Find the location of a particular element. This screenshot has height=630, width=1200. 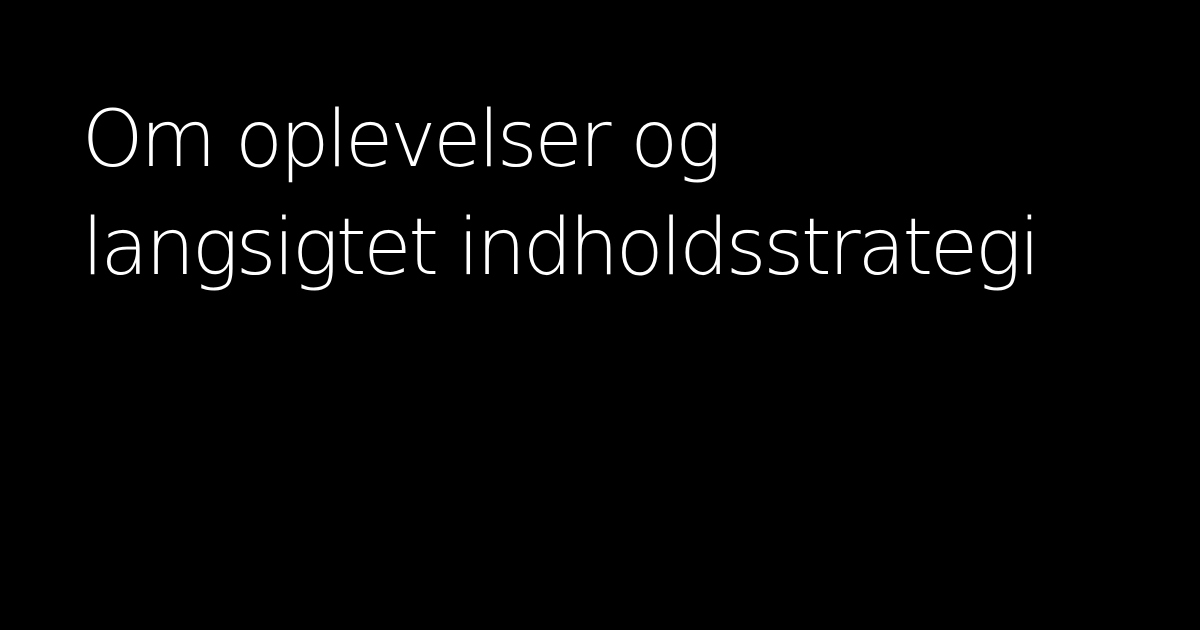

headline-line-2: langsigtet indholdsstrategi is located at coordinates (561, 248).